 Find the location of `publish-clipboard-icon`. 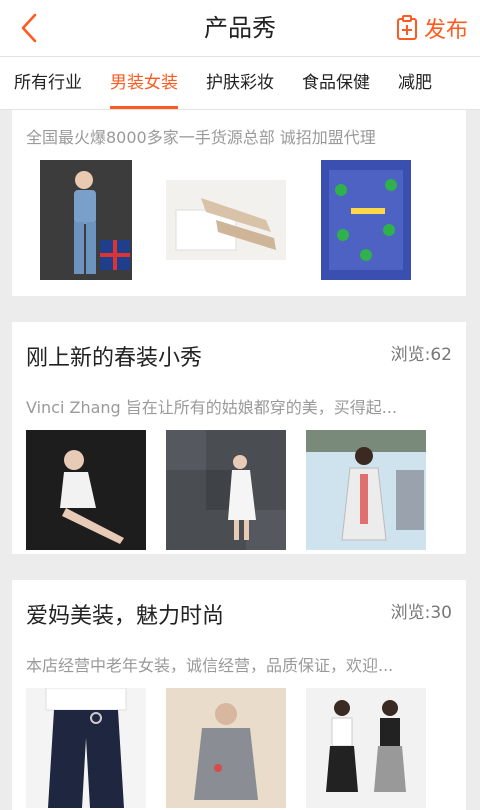

publish-clipboard-icon is located at coordinates (406, 27).